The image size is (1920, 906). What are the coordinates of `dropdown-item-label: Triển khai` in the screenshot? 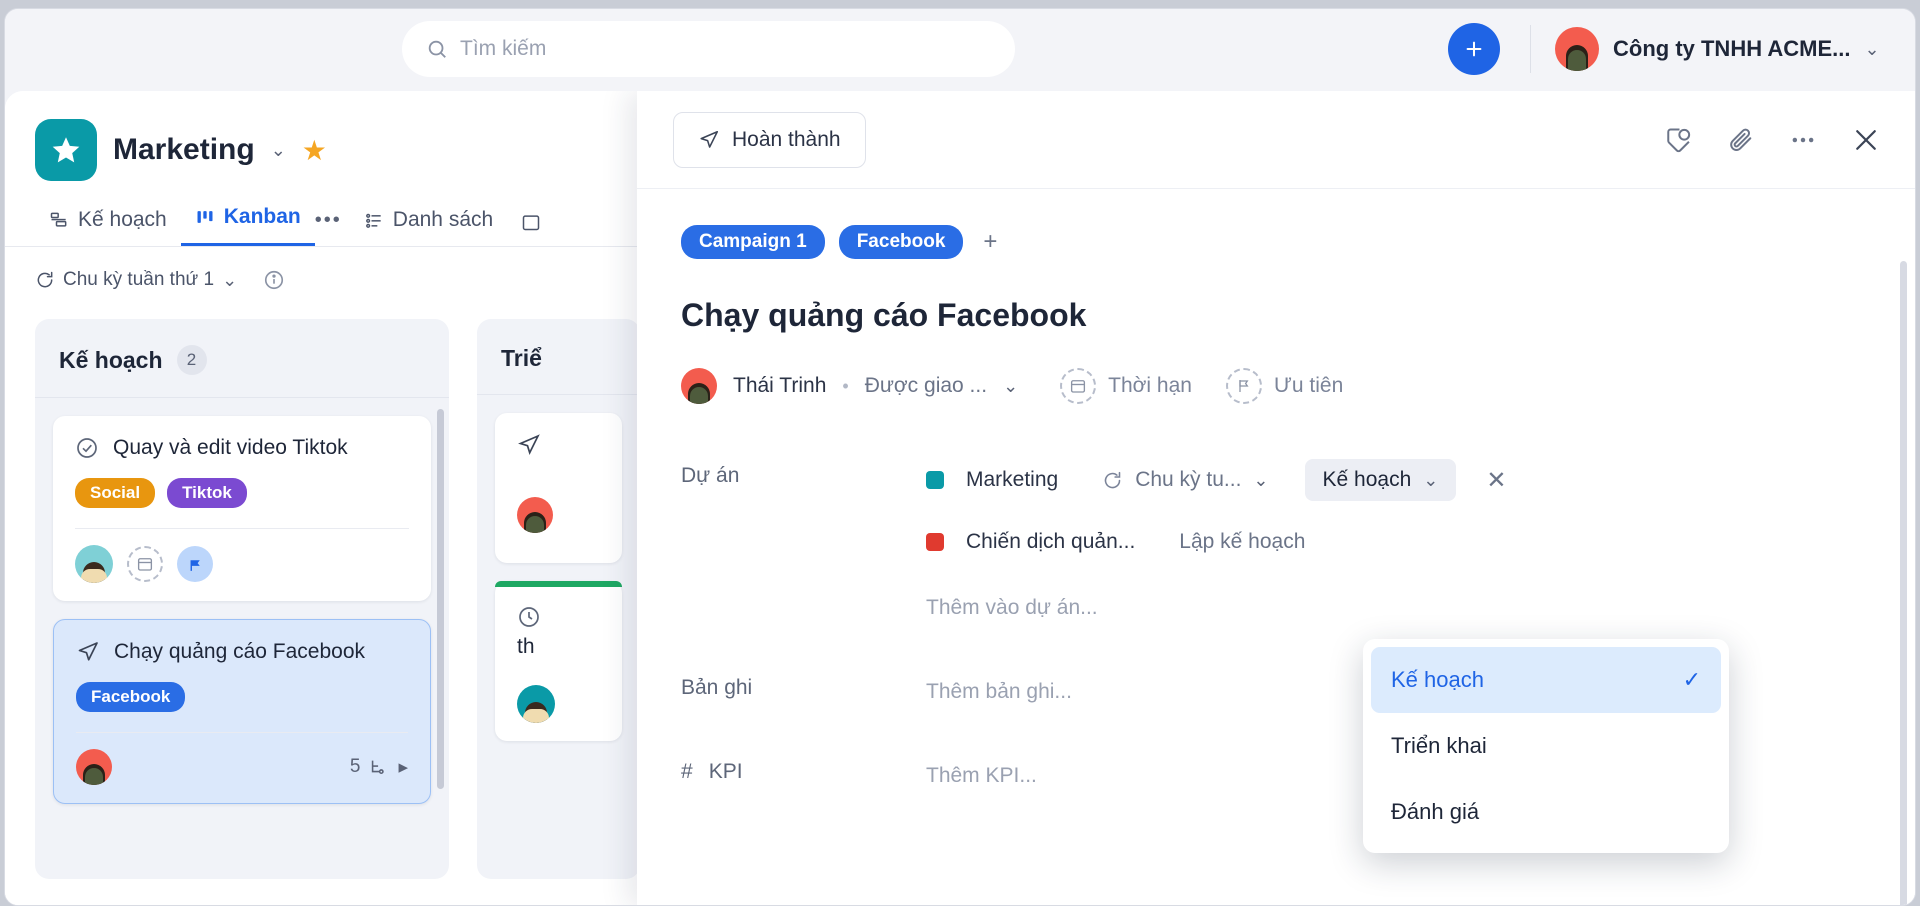 It's located at (1439, 745).